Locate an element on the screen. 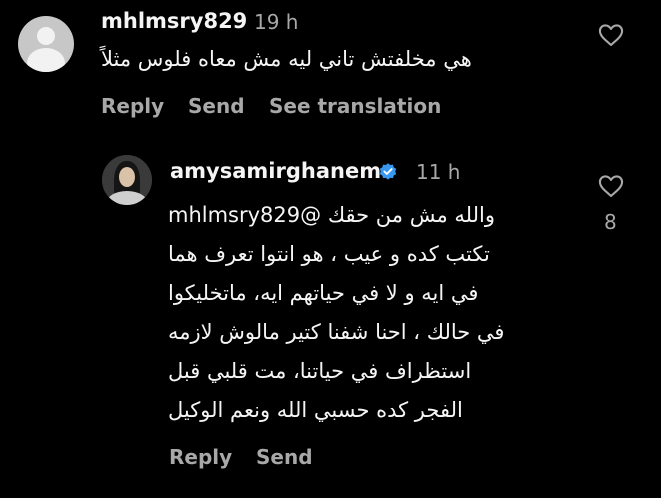 The image size is (661, 498). comment-timestamp: 19 h is located at coordinates (276, 22).